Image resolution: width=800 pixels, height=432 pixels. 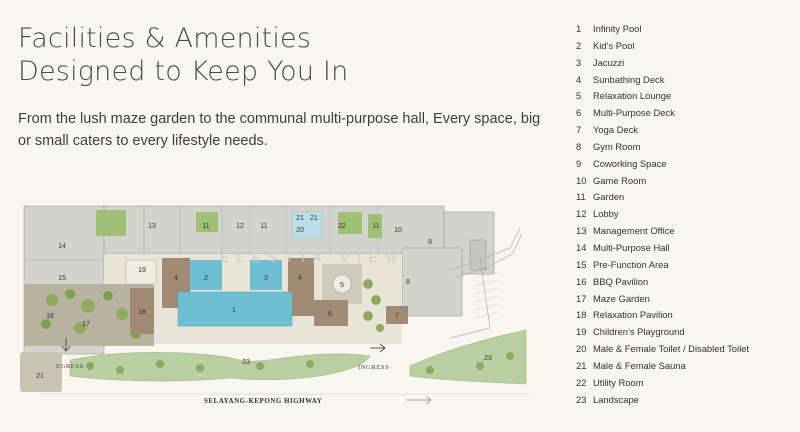 What do you see at coordinates (50, 316) in the screenshot?
I see `marker-16: 16` at bounding box center [50, 316].